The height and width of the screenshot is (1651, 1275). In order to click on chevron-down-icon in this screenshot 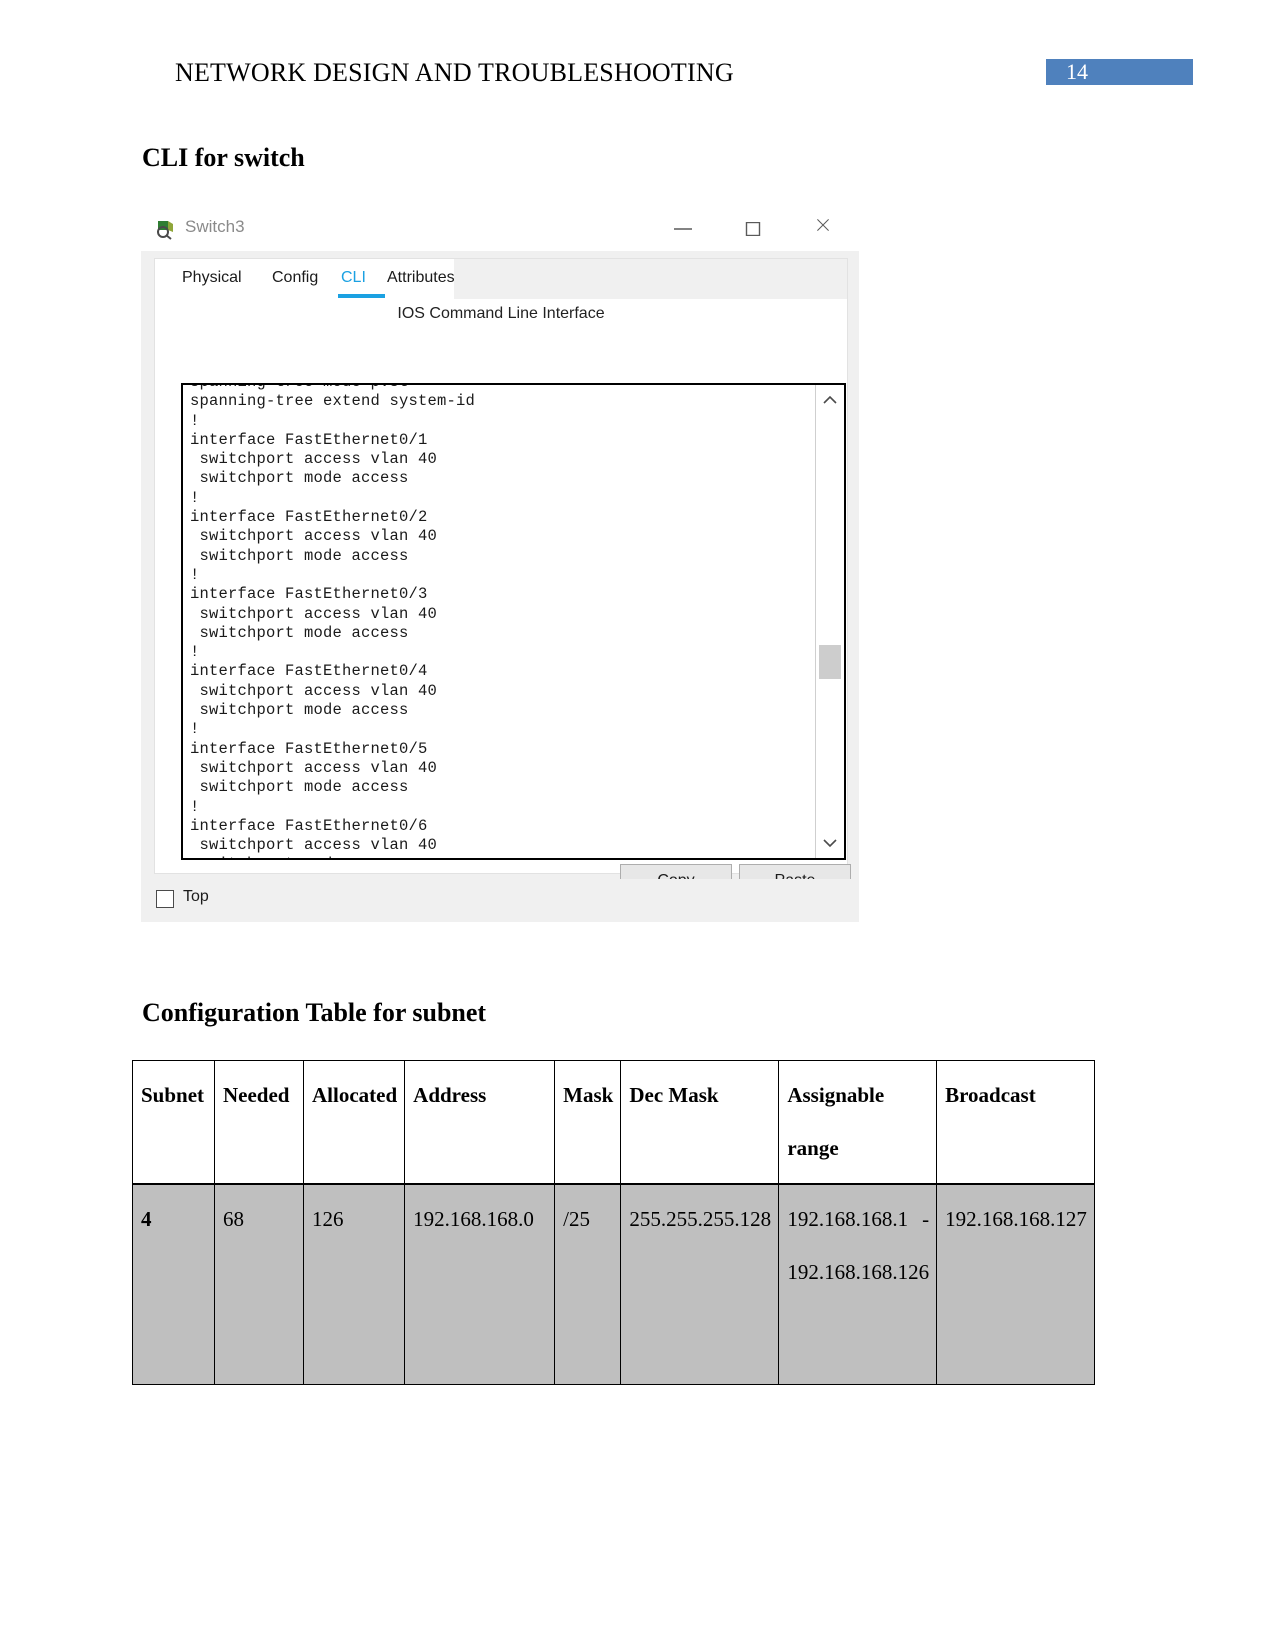, I will do `click(830, 843)`.